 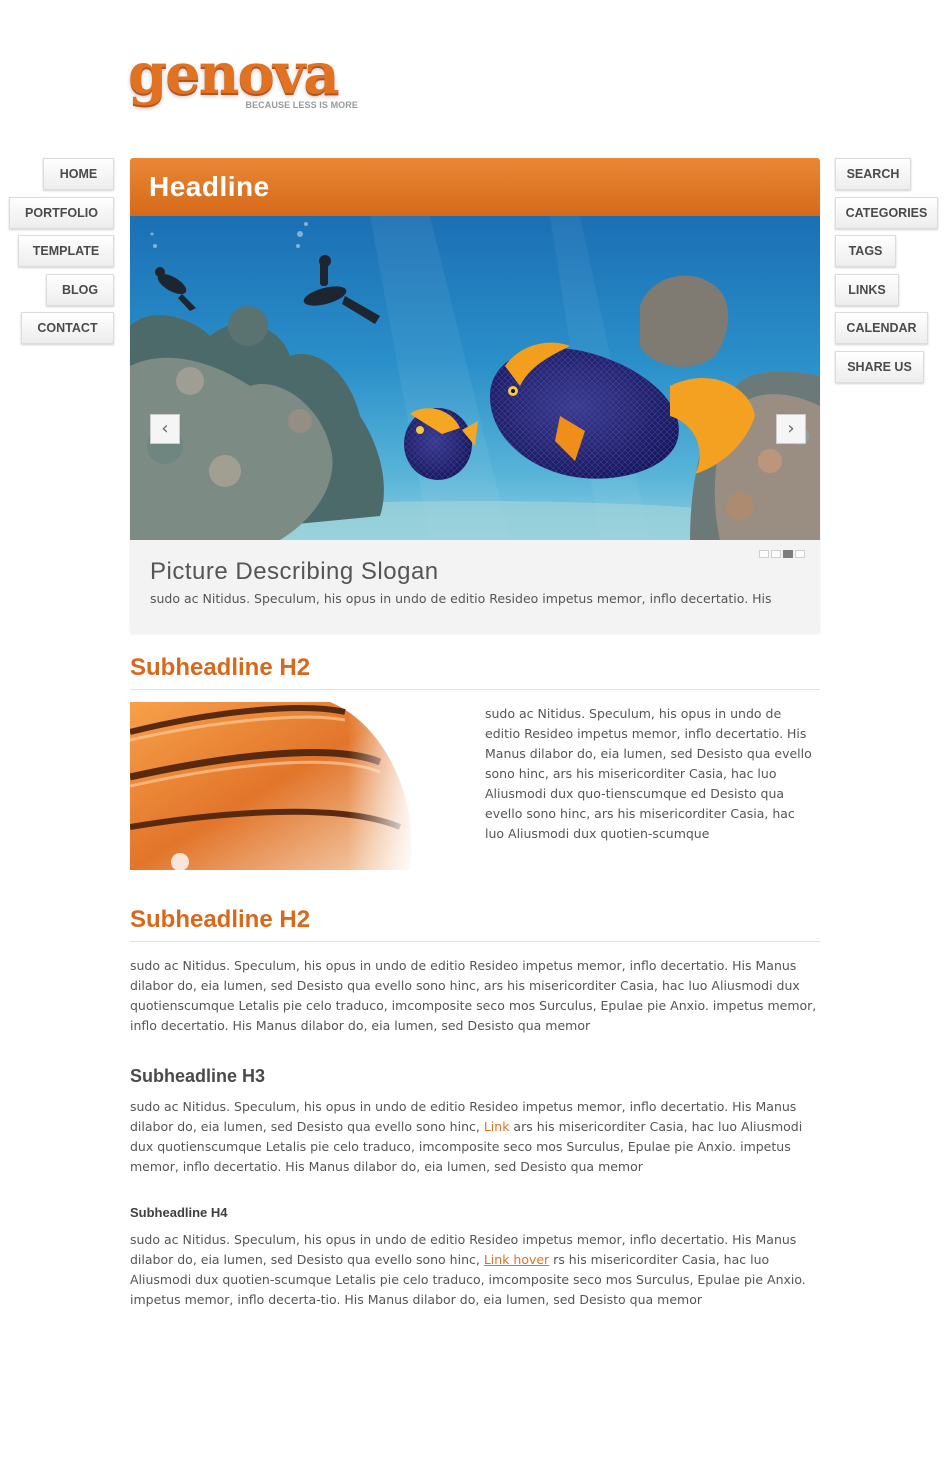 I want to click on nav-contact-button: CONTACT, so click(x=67, y=328).